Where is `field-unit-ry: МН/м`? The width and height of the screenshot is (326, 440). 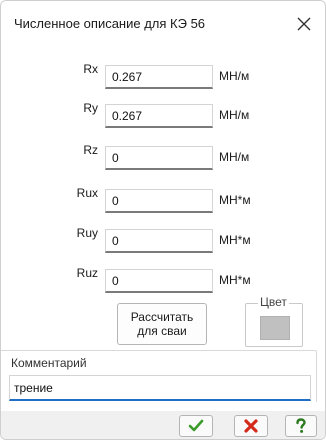 field-unit-ry: МН/м is located at coordinates (234, 115).